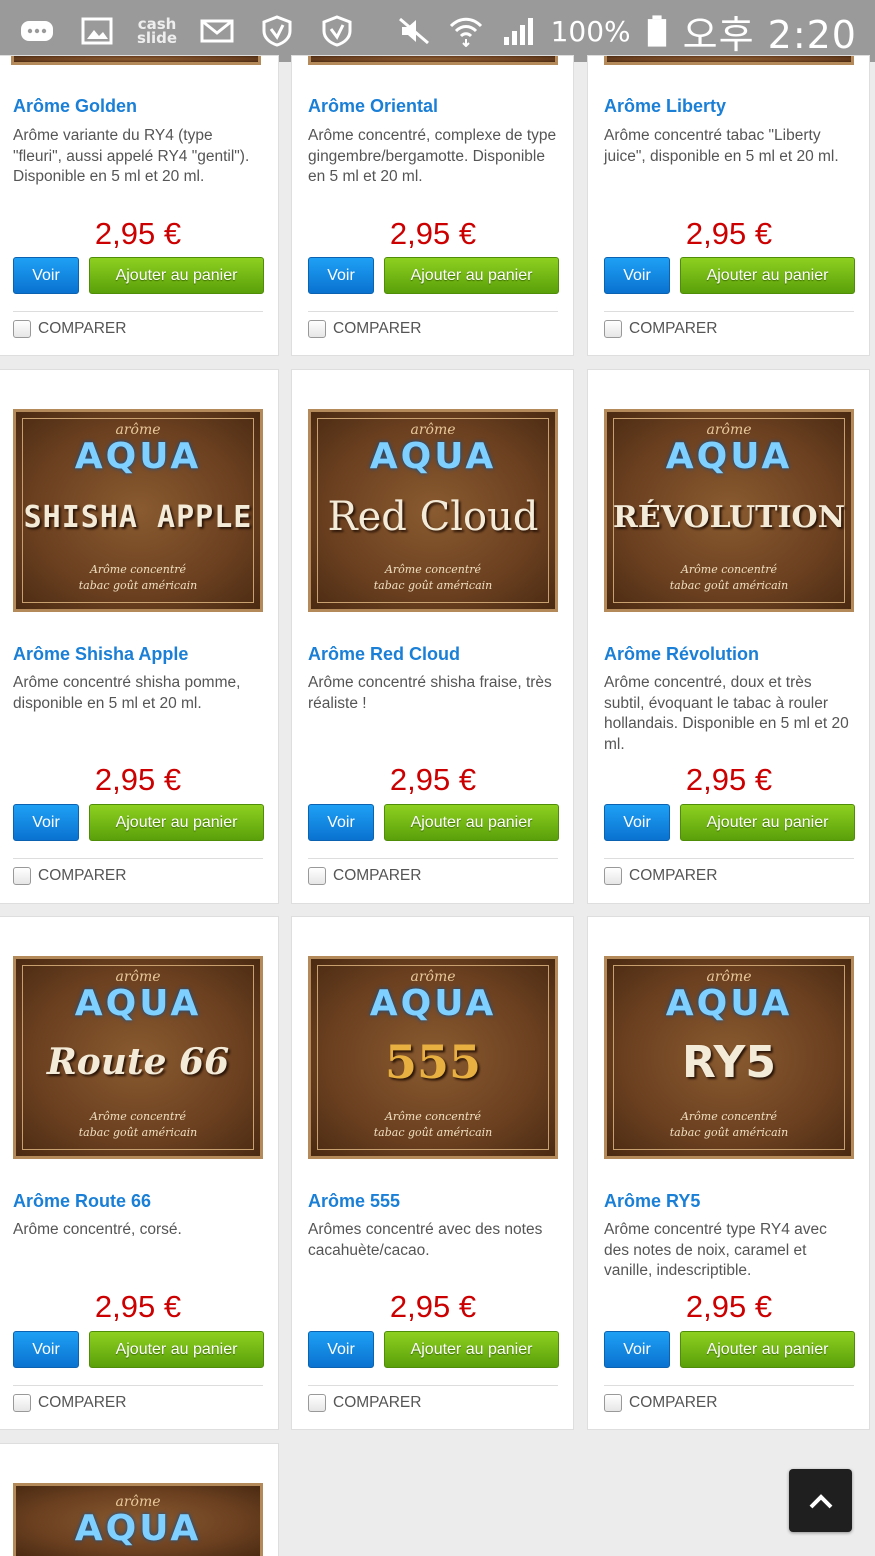 Image resolution: width=875 pixels, height=1556 pixels. I want to click on thumbnail-sub-1: Arôme concentré, so click(138, 1116).